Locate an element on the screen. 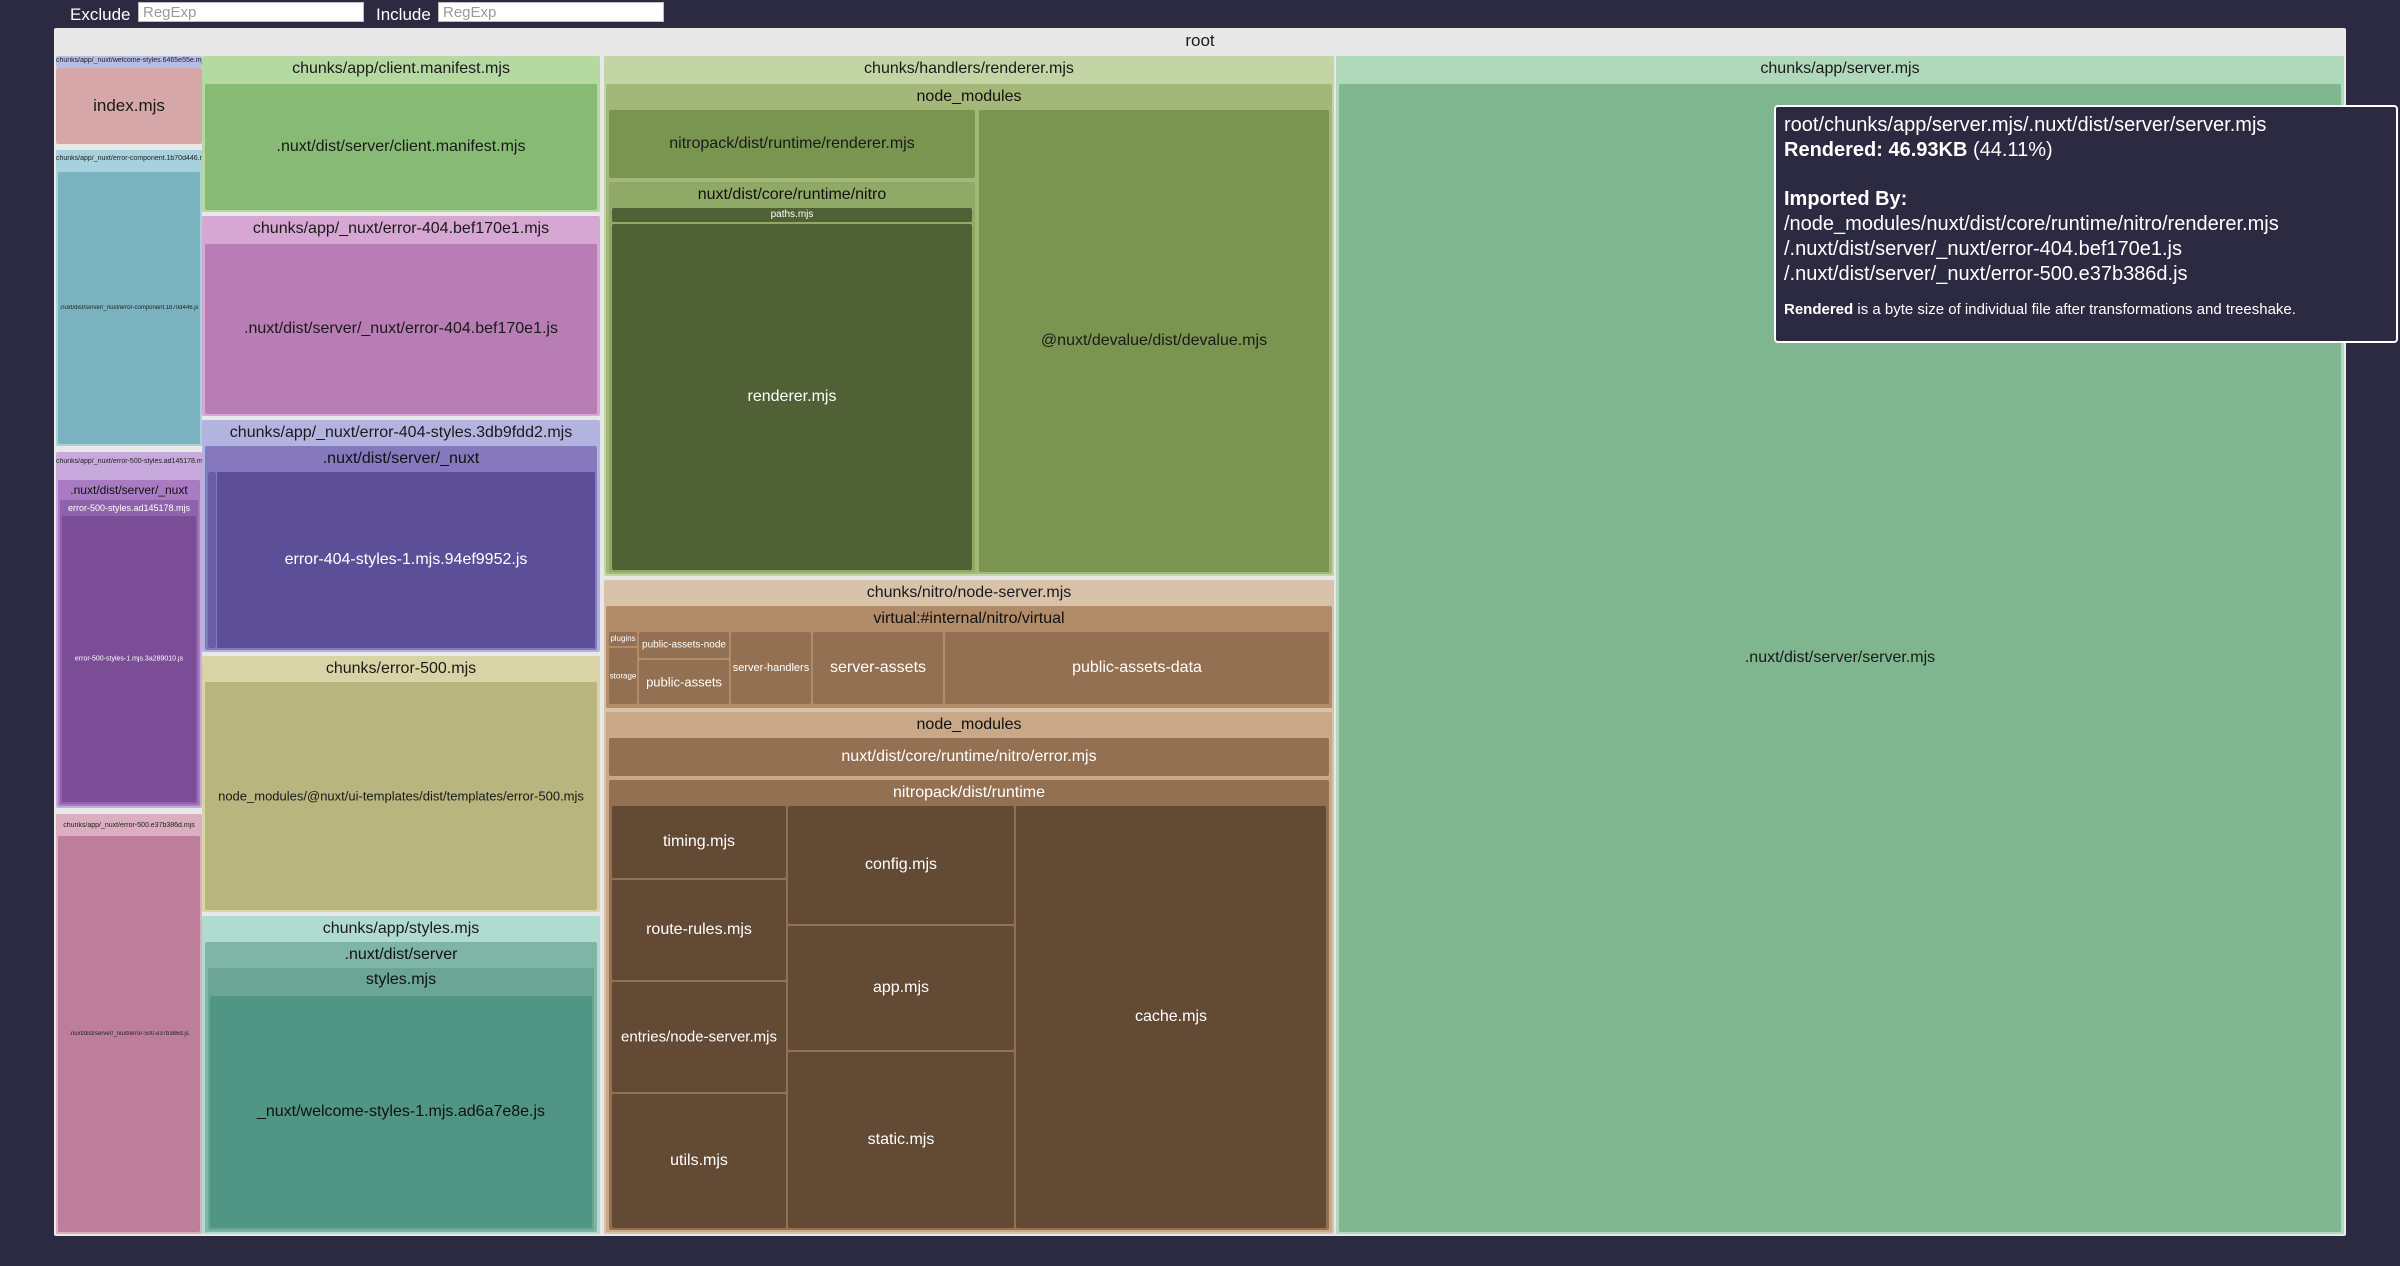  node-error-404-styles-file-label: error-404-styles-1.mjs.94ef9952.js is located at coordinates (406, 559).